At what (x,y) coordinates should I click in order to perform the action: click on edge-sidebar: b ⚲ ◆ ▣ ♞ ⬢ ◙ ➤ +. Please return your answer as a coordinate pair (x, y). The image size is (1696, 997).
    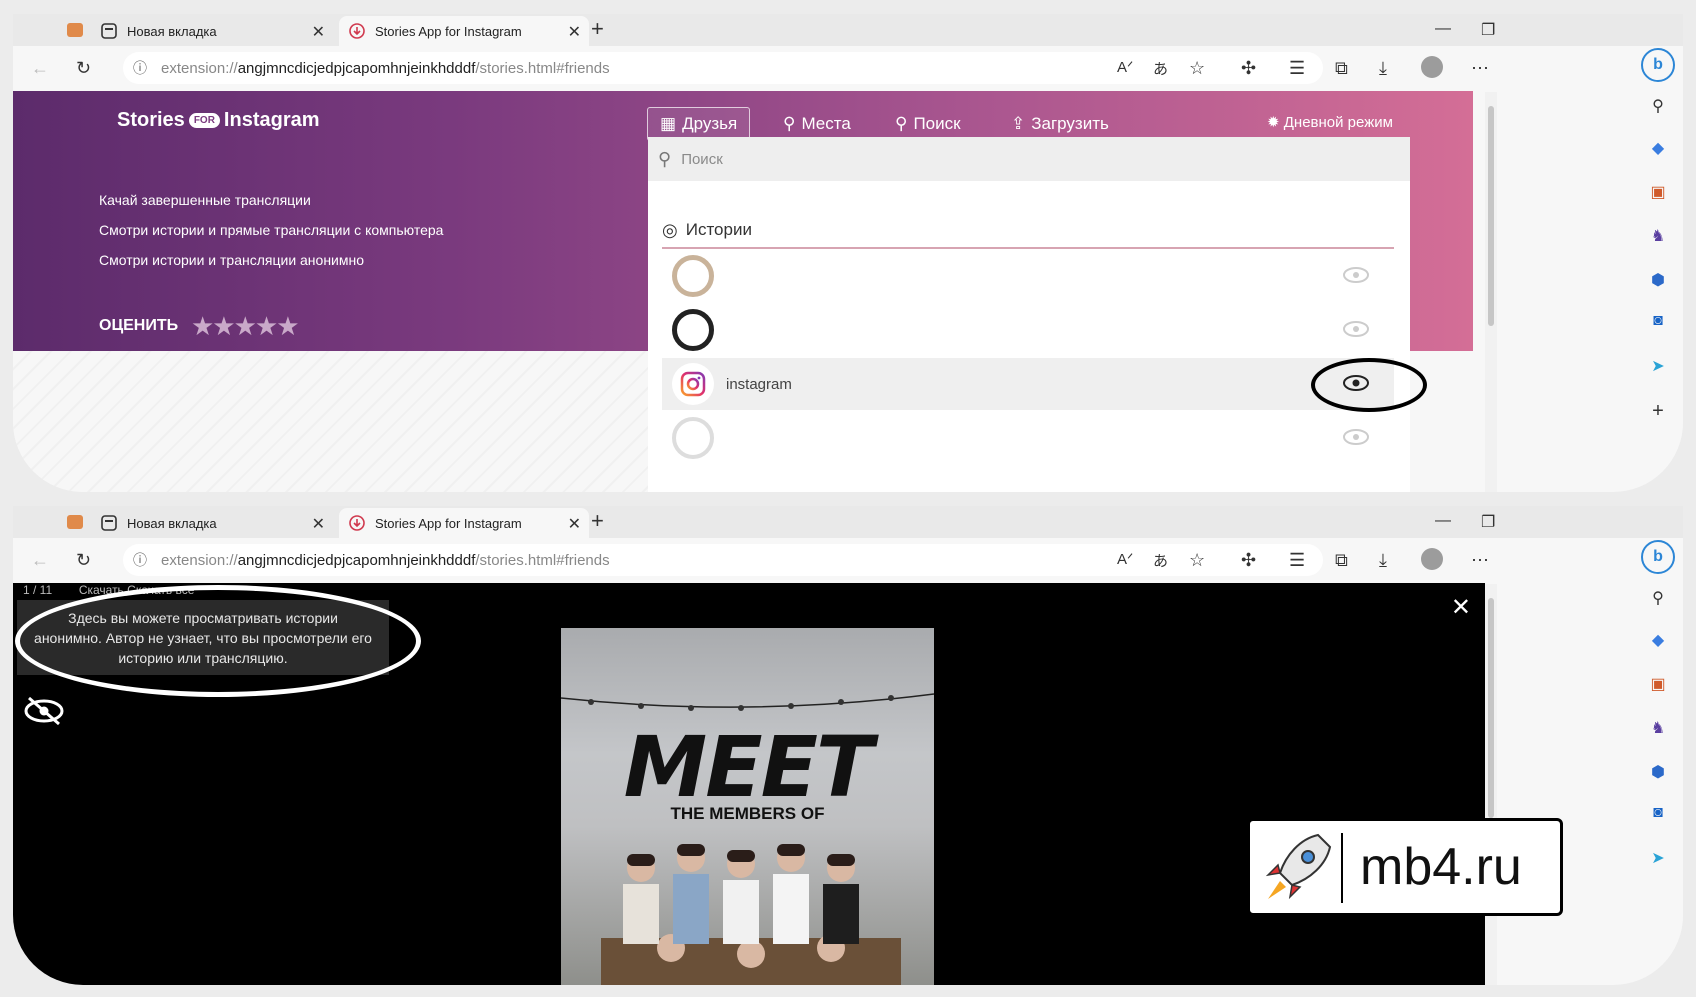
    Looking at the image, I should click on (1657, 269).